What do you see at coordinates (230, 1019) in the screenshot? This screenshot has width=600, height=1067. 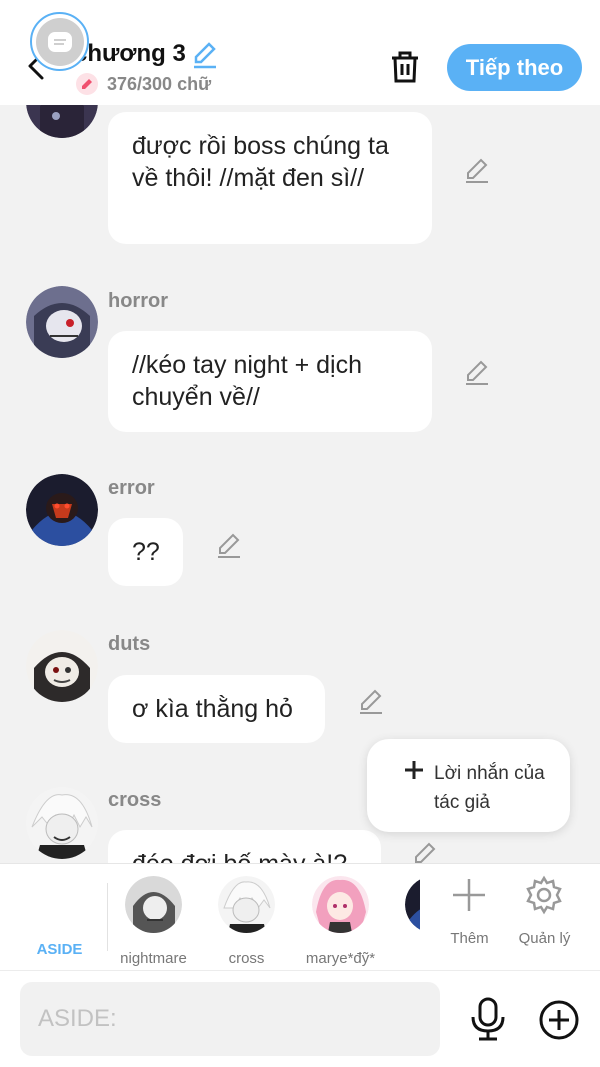 I see `message-input` at bounding box center [230, 1019].